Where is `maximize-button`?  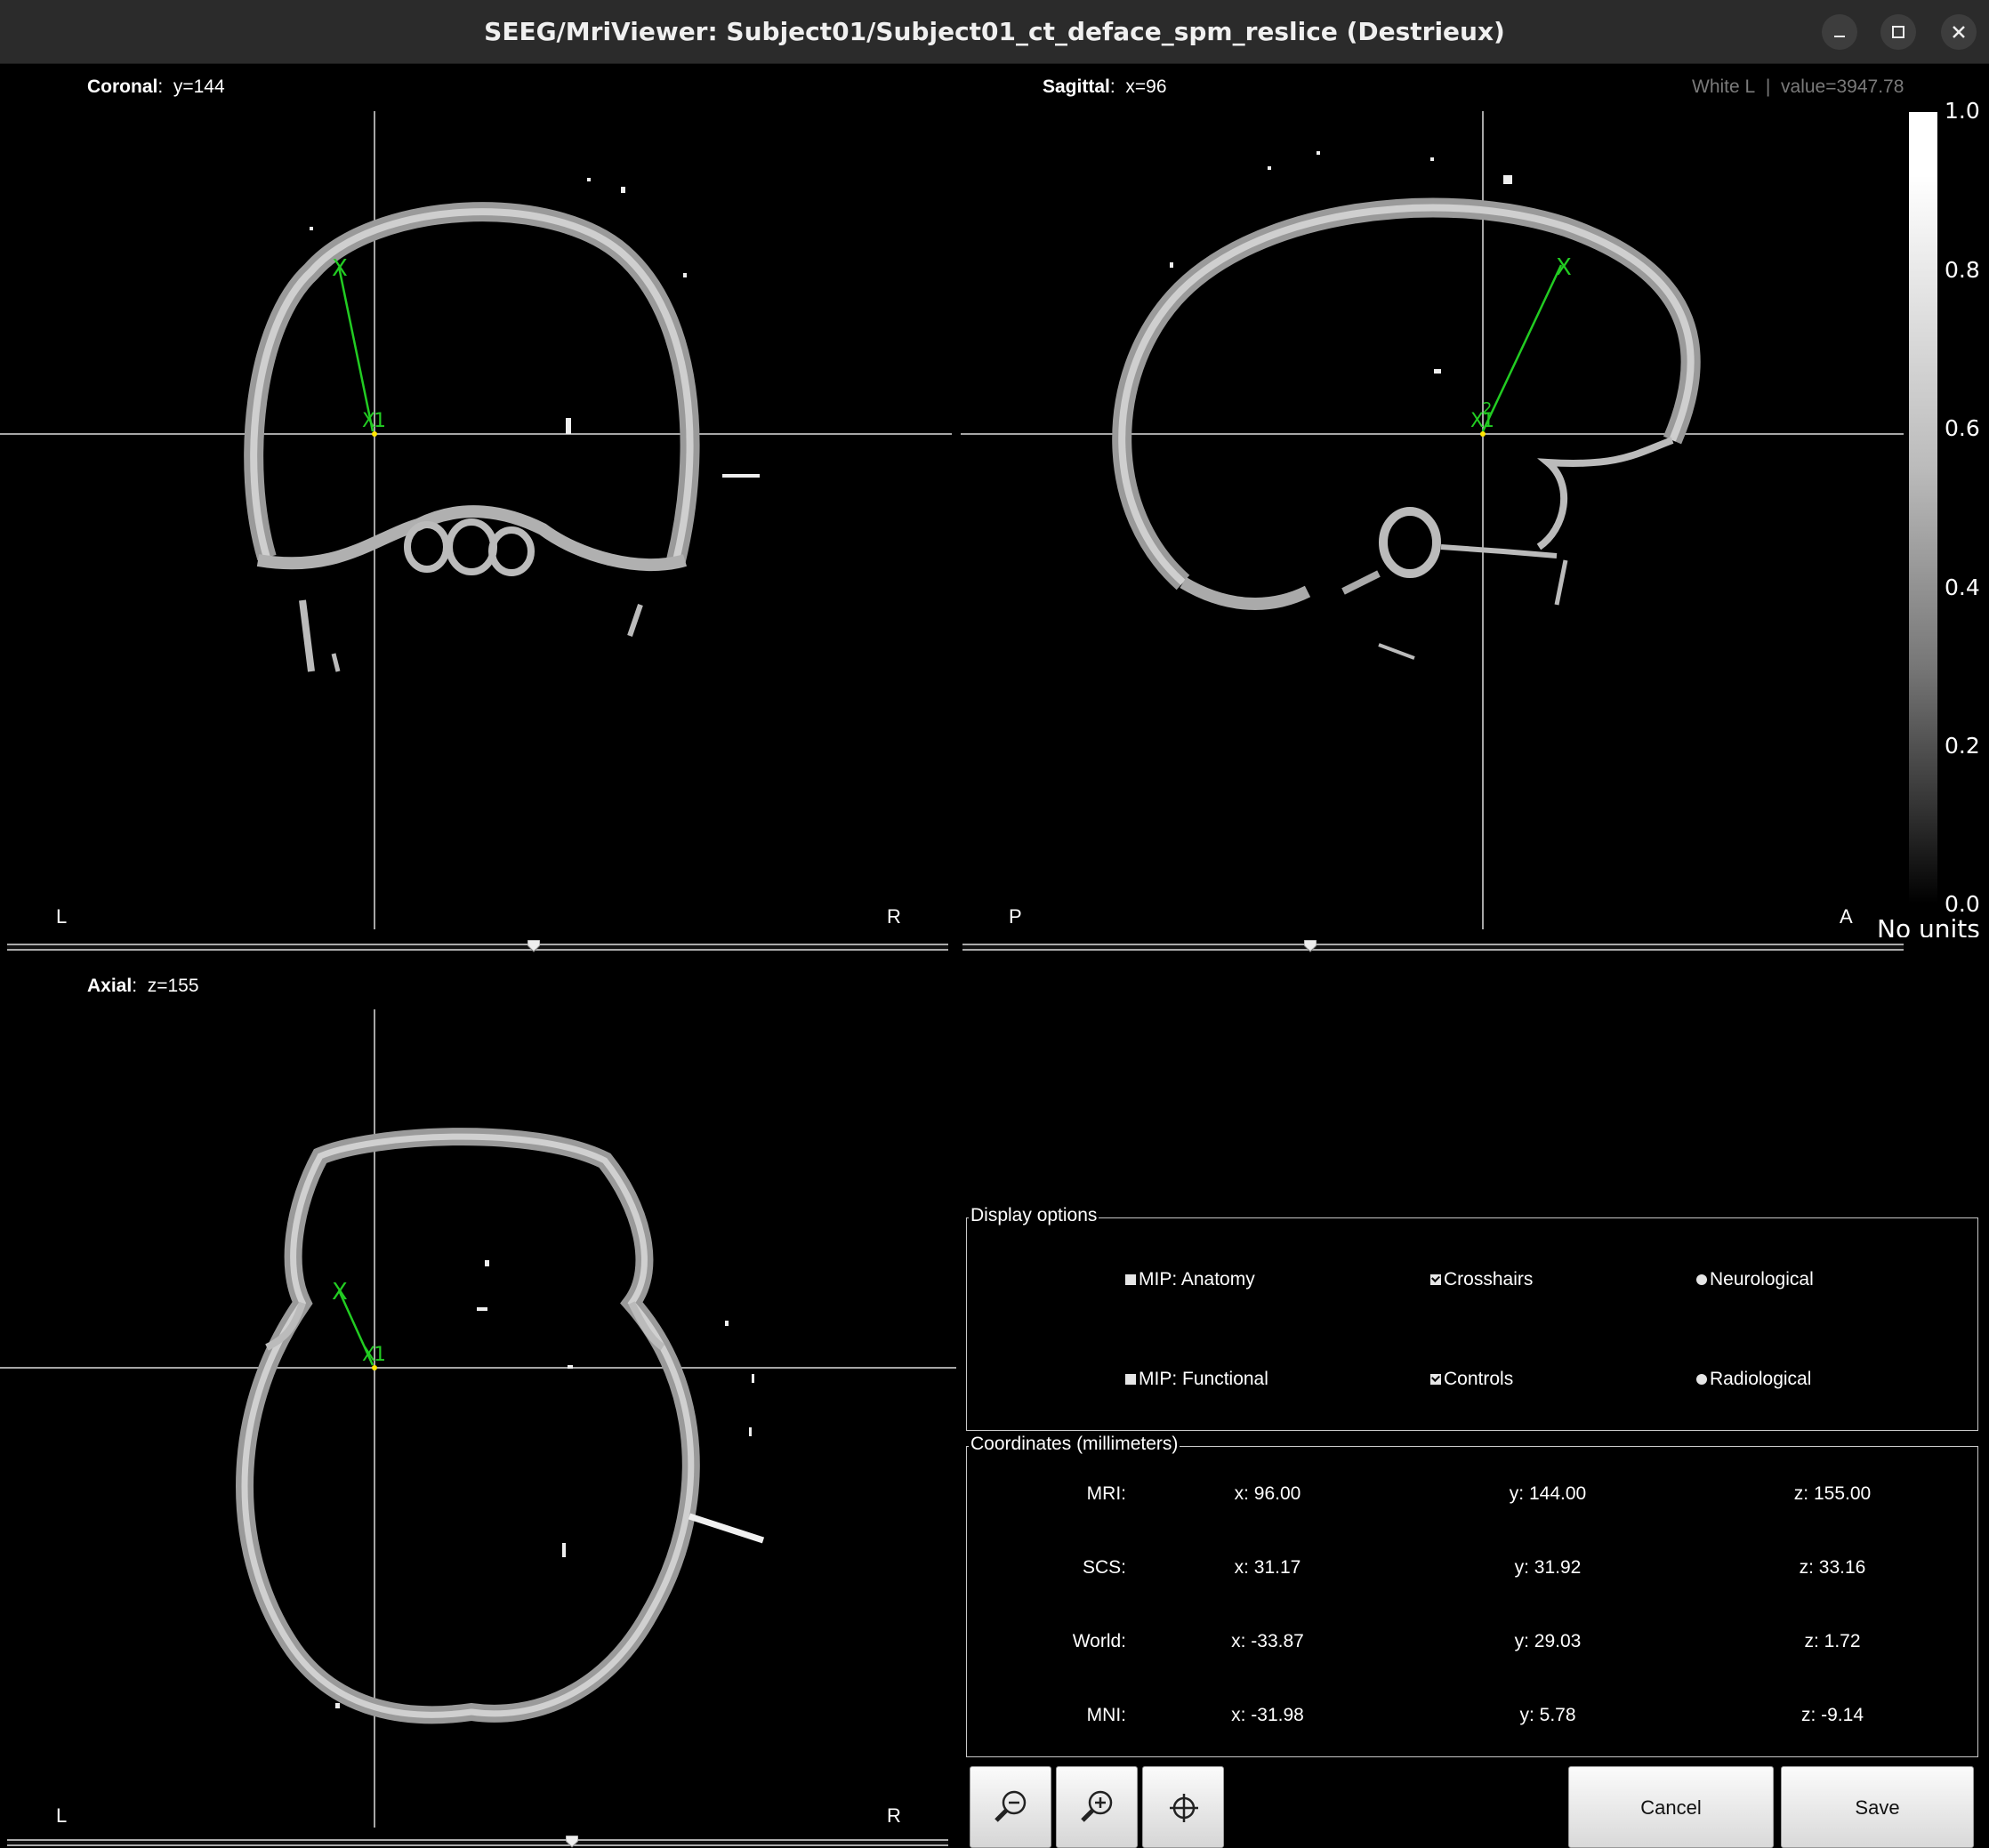
maximize-button is located at coordinates (1898, 32).